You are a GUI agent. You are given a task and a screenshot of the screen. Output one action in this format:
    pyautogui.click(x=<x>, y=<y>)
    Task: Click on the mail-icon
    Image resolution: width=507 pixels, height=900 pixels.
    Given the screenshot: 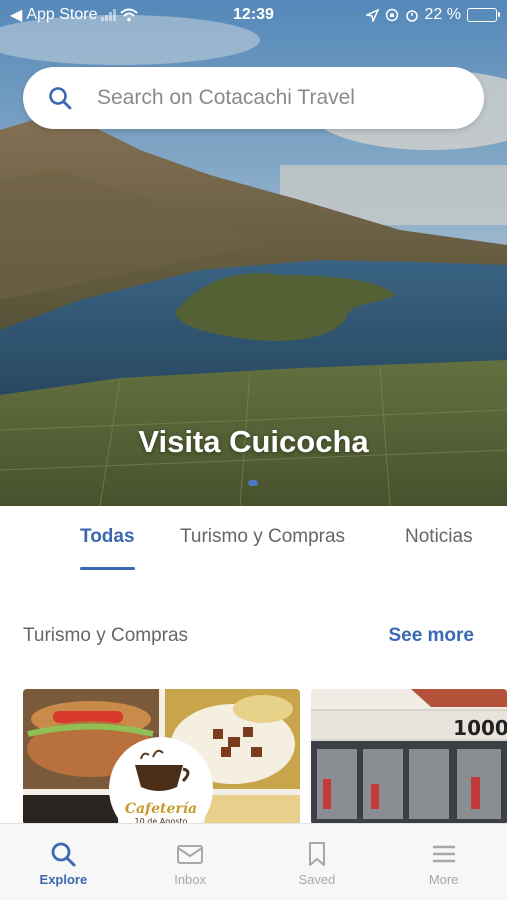 What is the action you would take?
    pyautogui.click(x=190, y=854)
    